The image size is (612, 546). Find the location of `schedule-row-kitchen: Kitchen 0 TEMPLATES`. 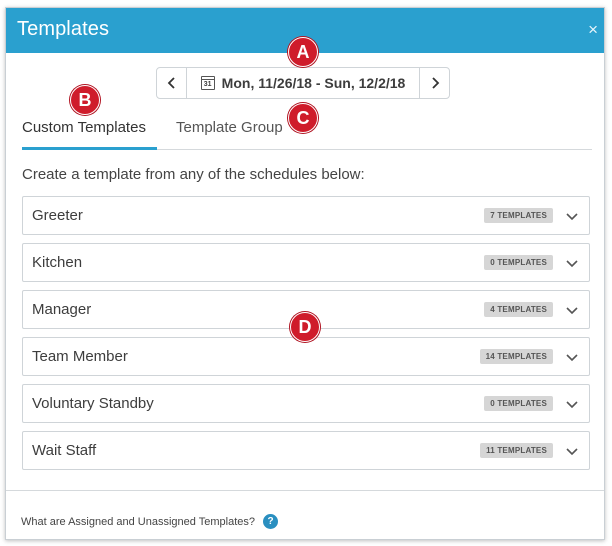

schedule-row-kitchen: Kitchen 0 TEMPLATES is located at coordinates (306, 262).